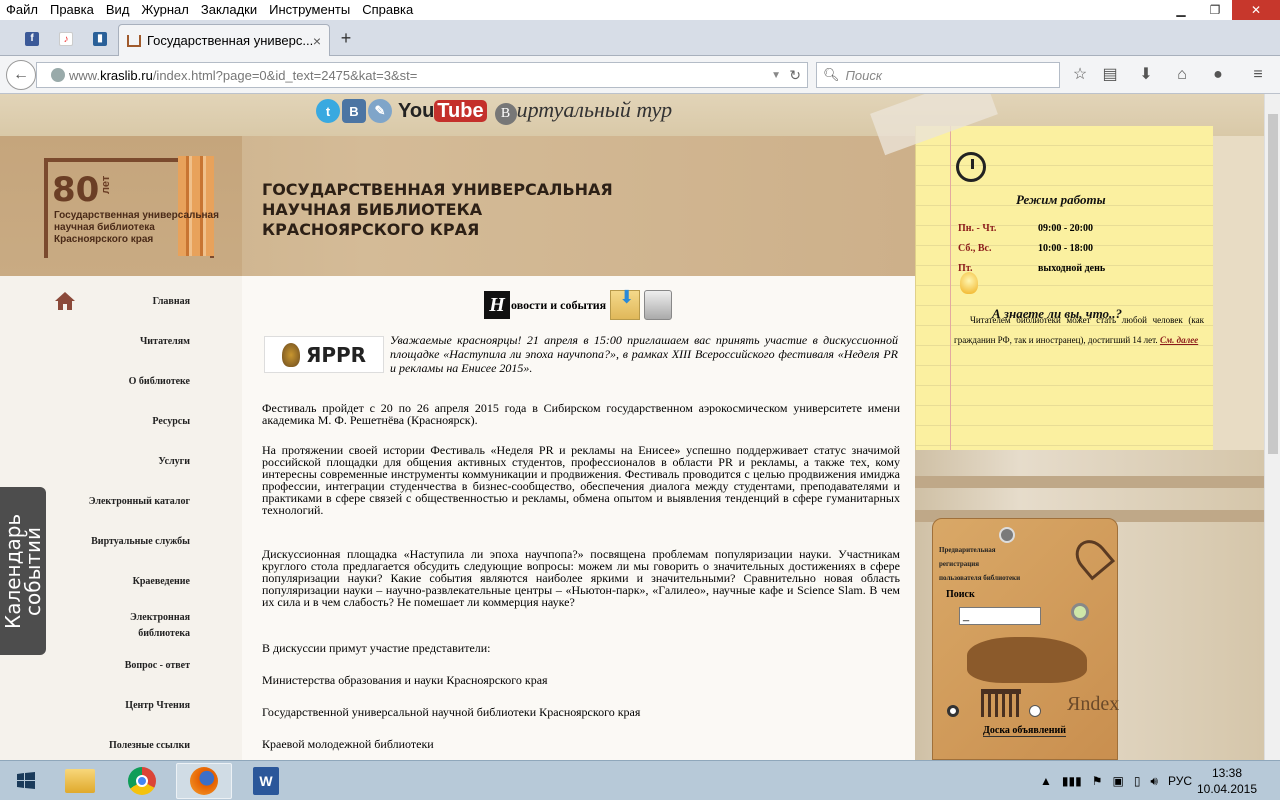 This screenshot has width=1280, height=800. I want to click on clock-date: 10.04.2015, so click(1227, 789).